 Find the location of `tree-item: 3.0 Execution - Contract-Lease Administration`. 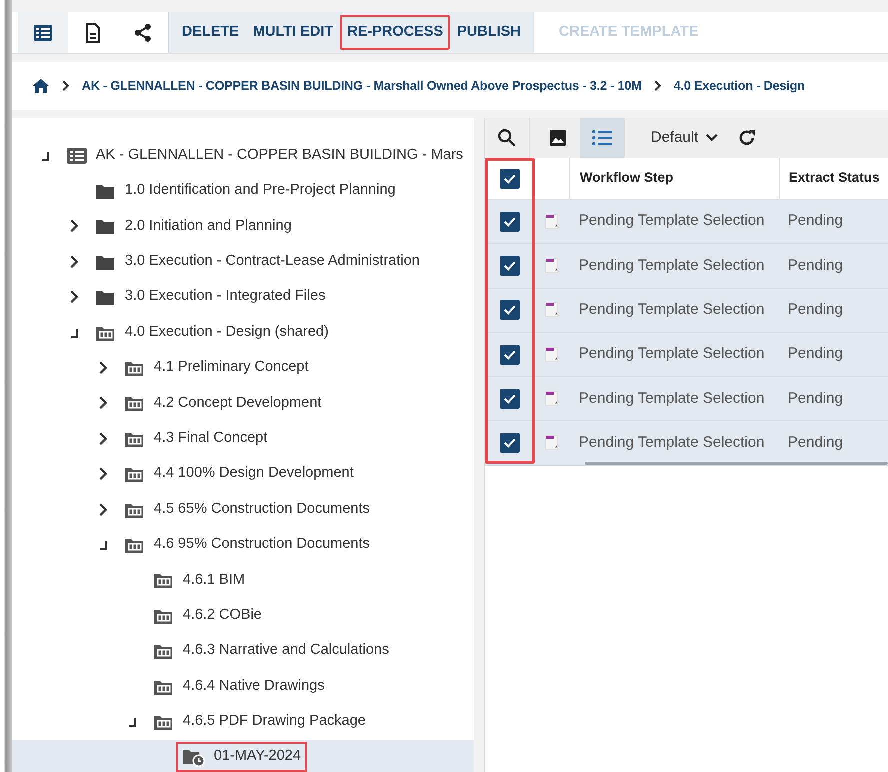

tree-item: 3.0 Execution - Contract-Lease Administration is located at coordinates (257, 261).